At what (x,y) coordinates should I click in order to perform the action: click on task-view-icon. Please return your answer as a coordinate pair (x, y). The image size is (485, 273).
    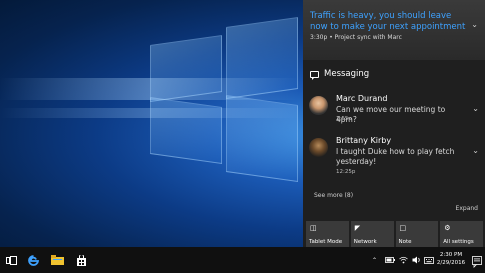
    Looking at the image, I should click on (11, 260).